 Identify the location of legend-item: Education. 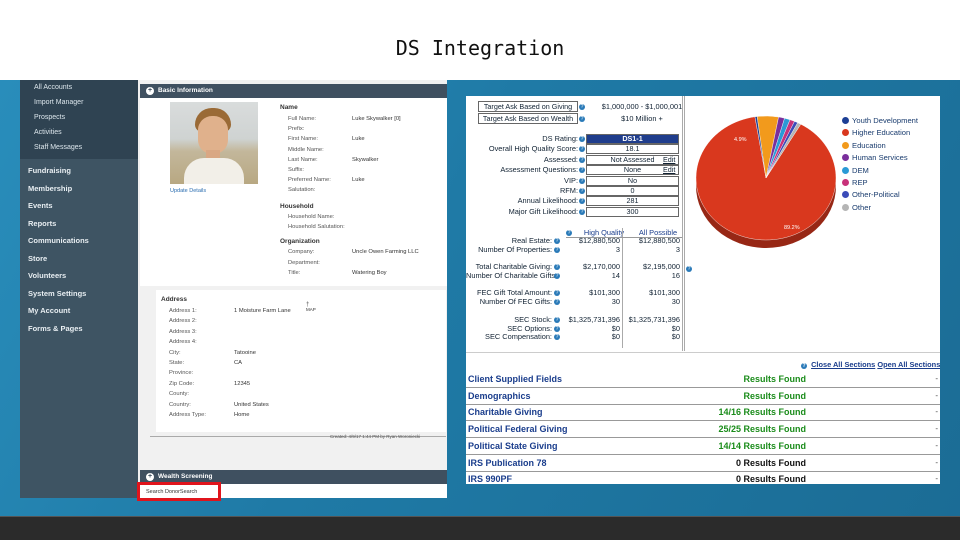
(864, 145).